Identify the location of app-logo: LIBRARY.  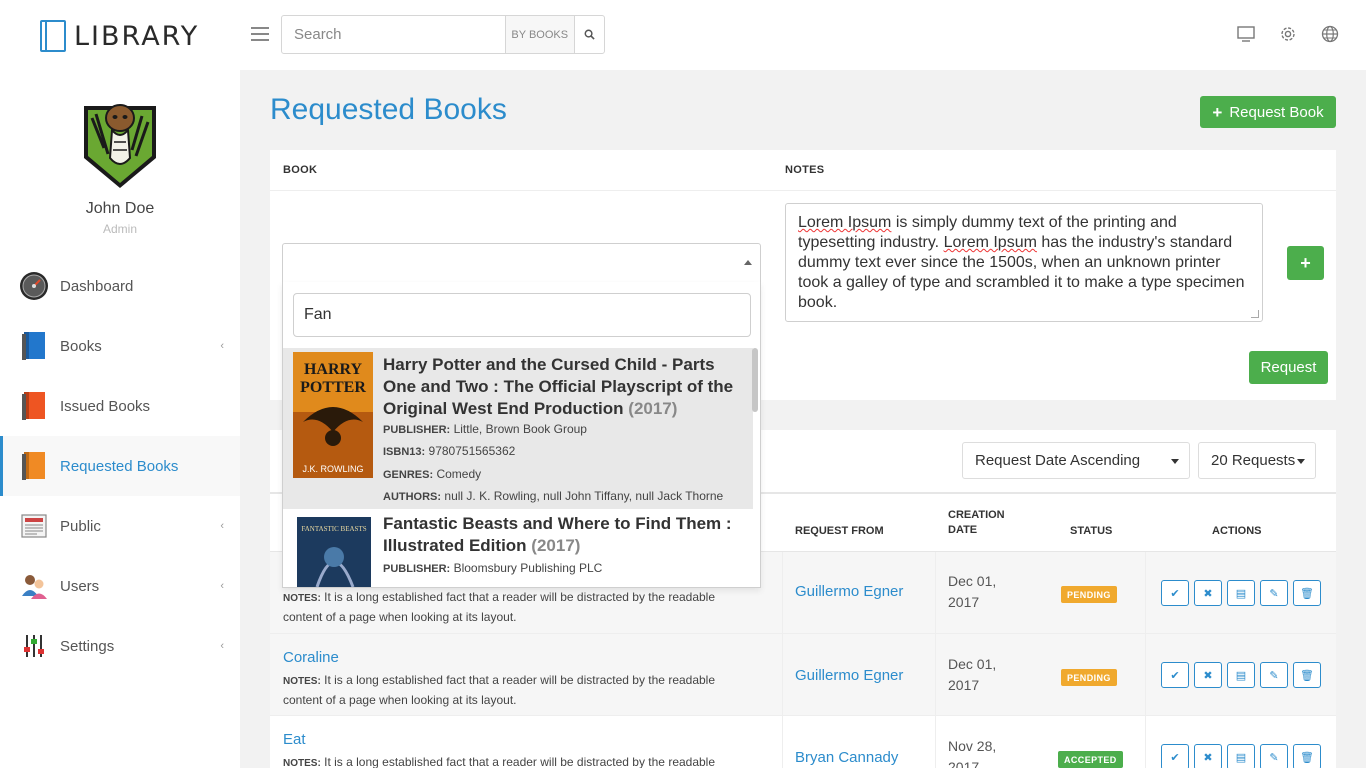
(119, 36).